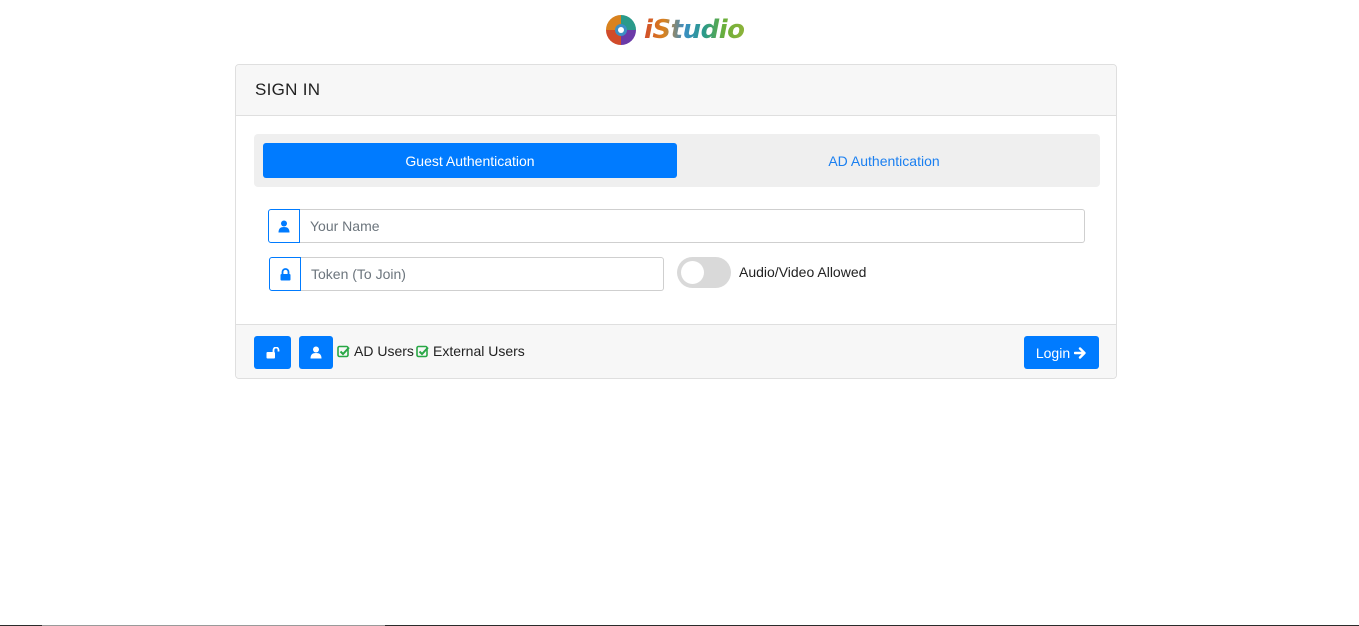 This screenshot has width=1359, height=626. I want to click on login-label: Login, so click(1053, 352).